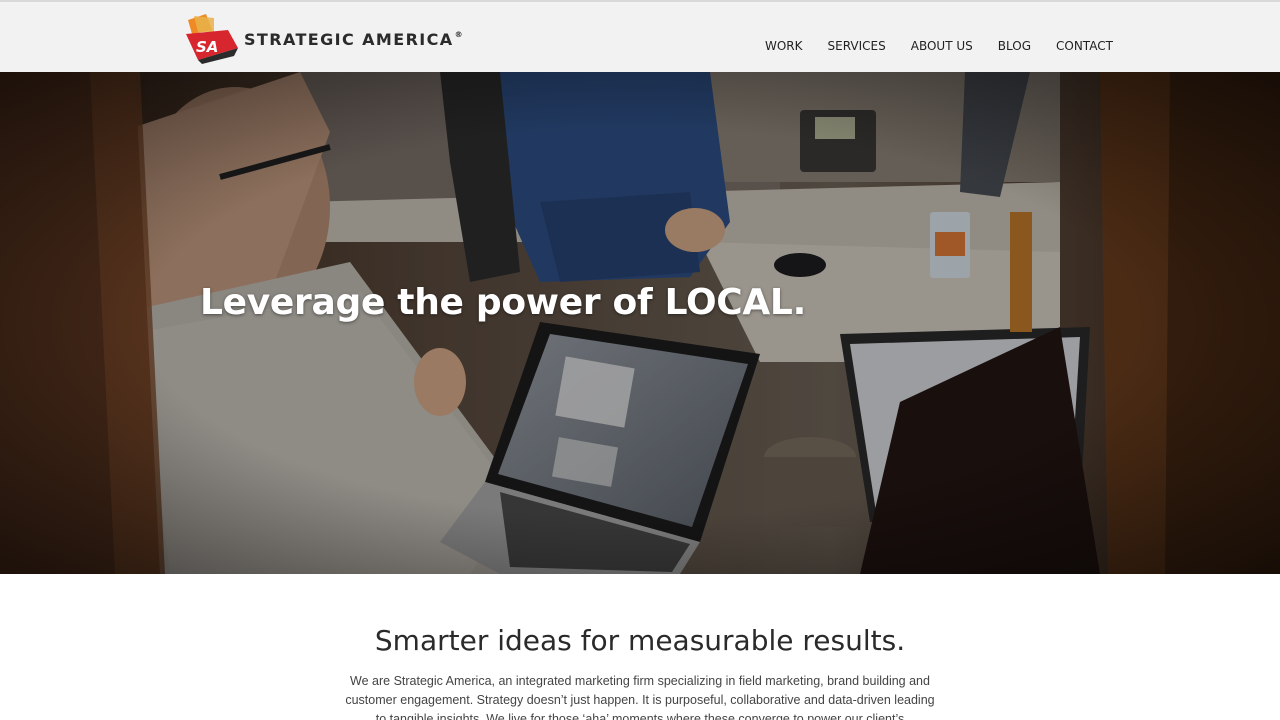 This screenshot has width=1280, height=720. Describe the element at coordinates (207, 47) in the screenshot. I see `logo-mark-text: SA` at that location.